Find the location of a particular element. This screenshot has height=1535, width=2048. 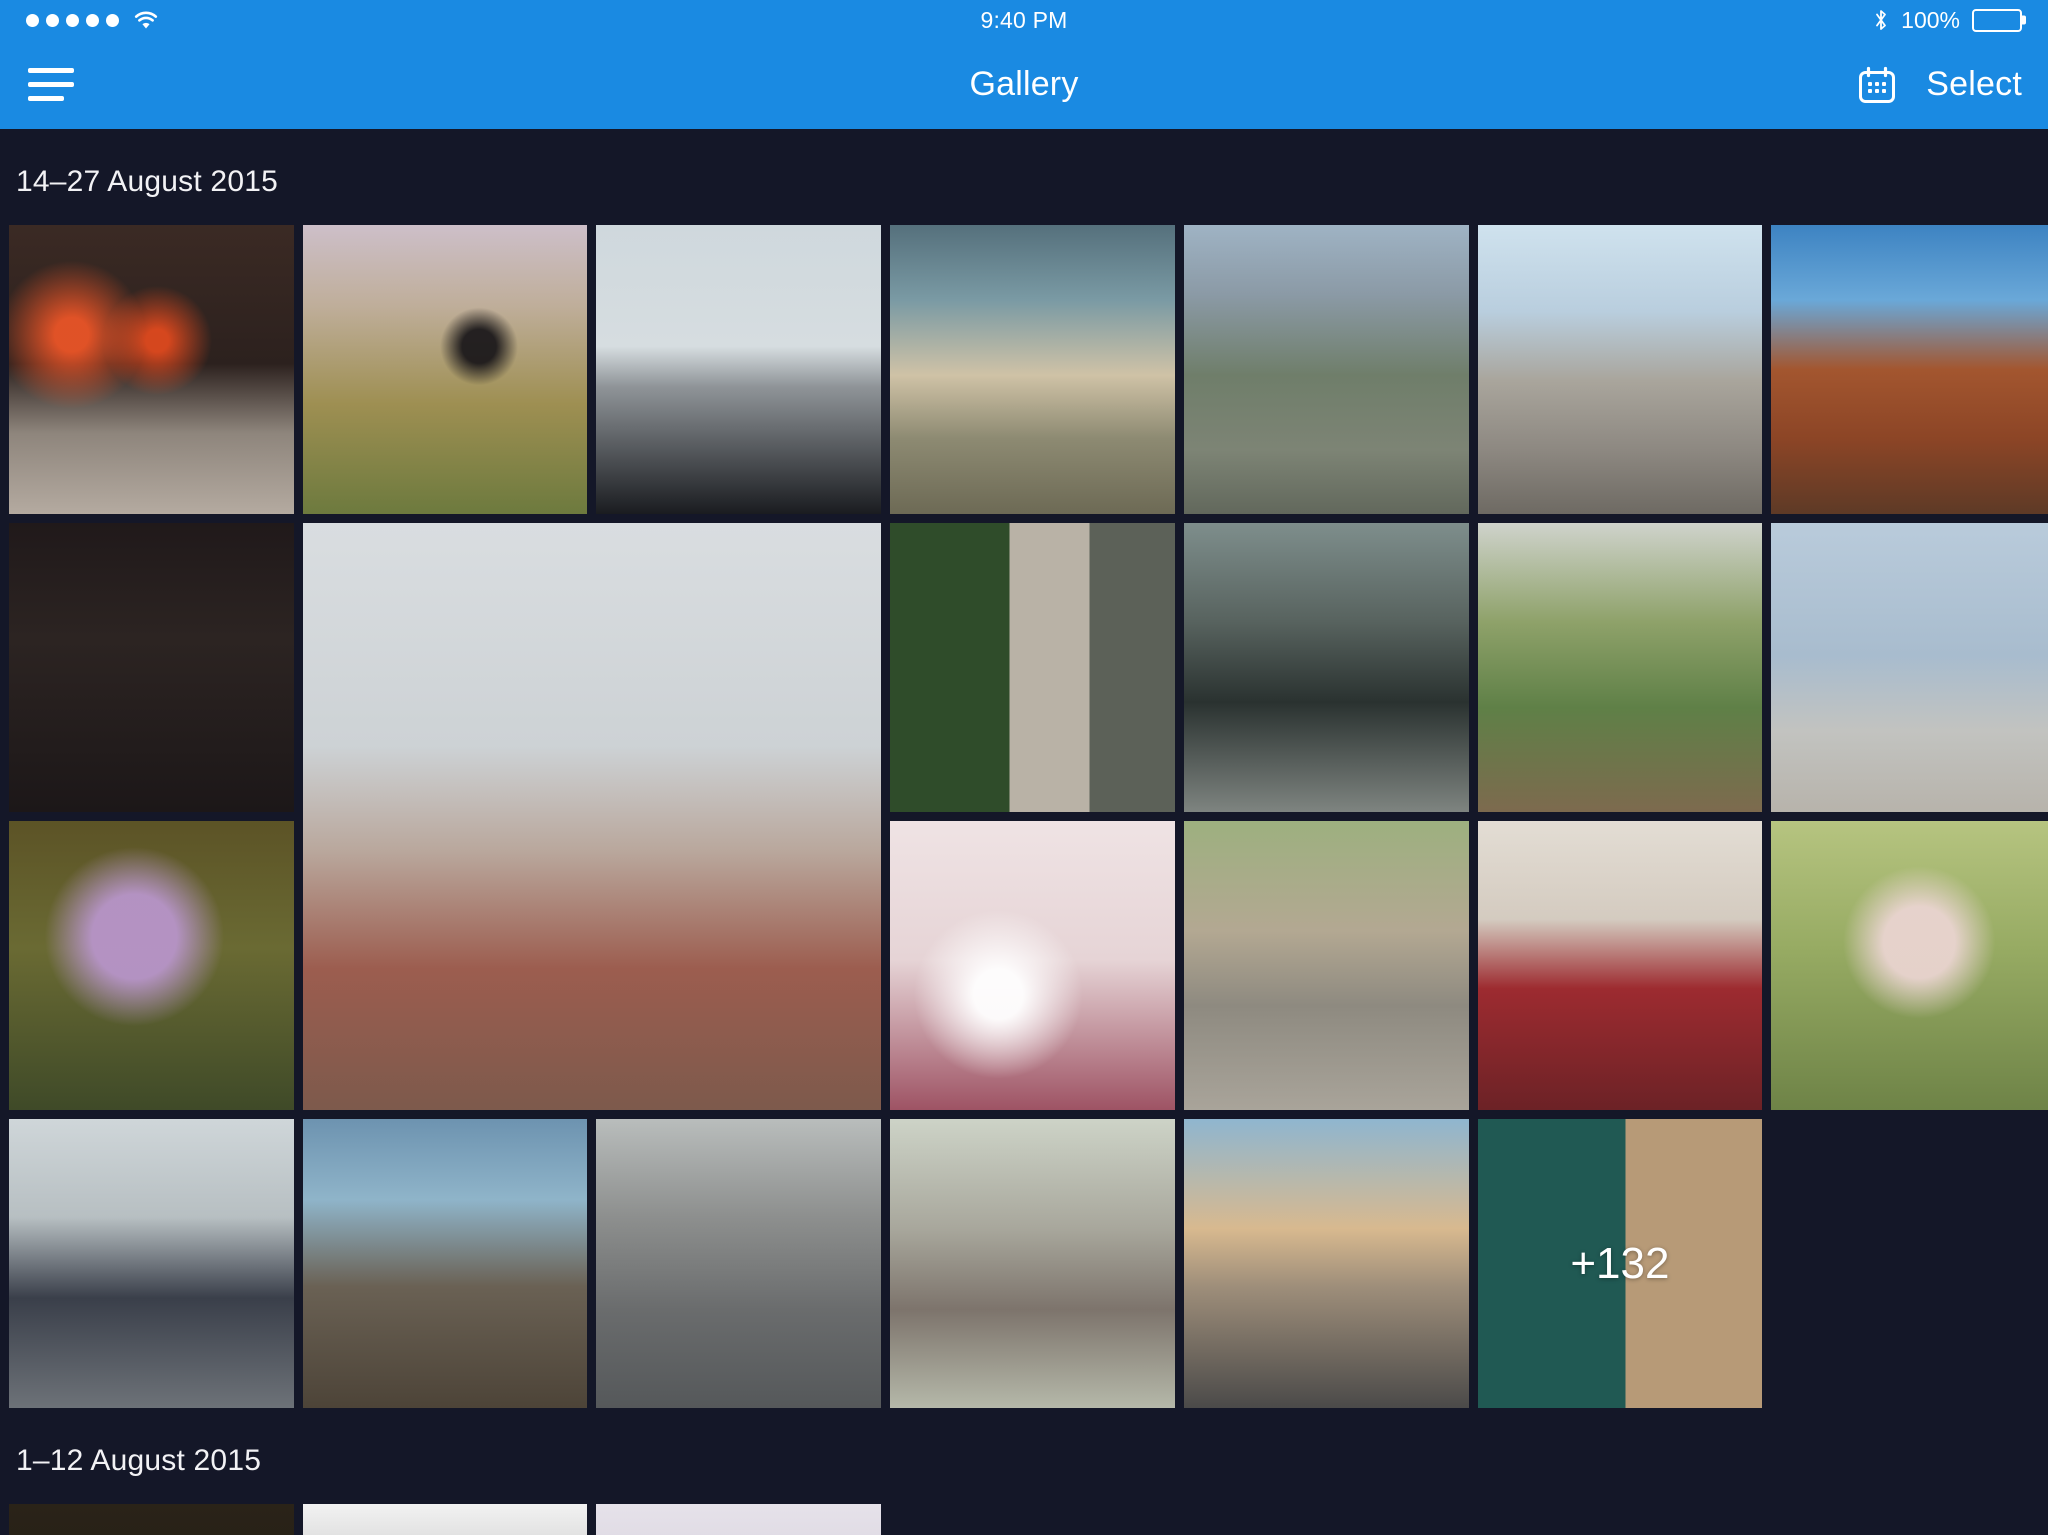

photo-person-on-street is located at coordinates (151, 1263).